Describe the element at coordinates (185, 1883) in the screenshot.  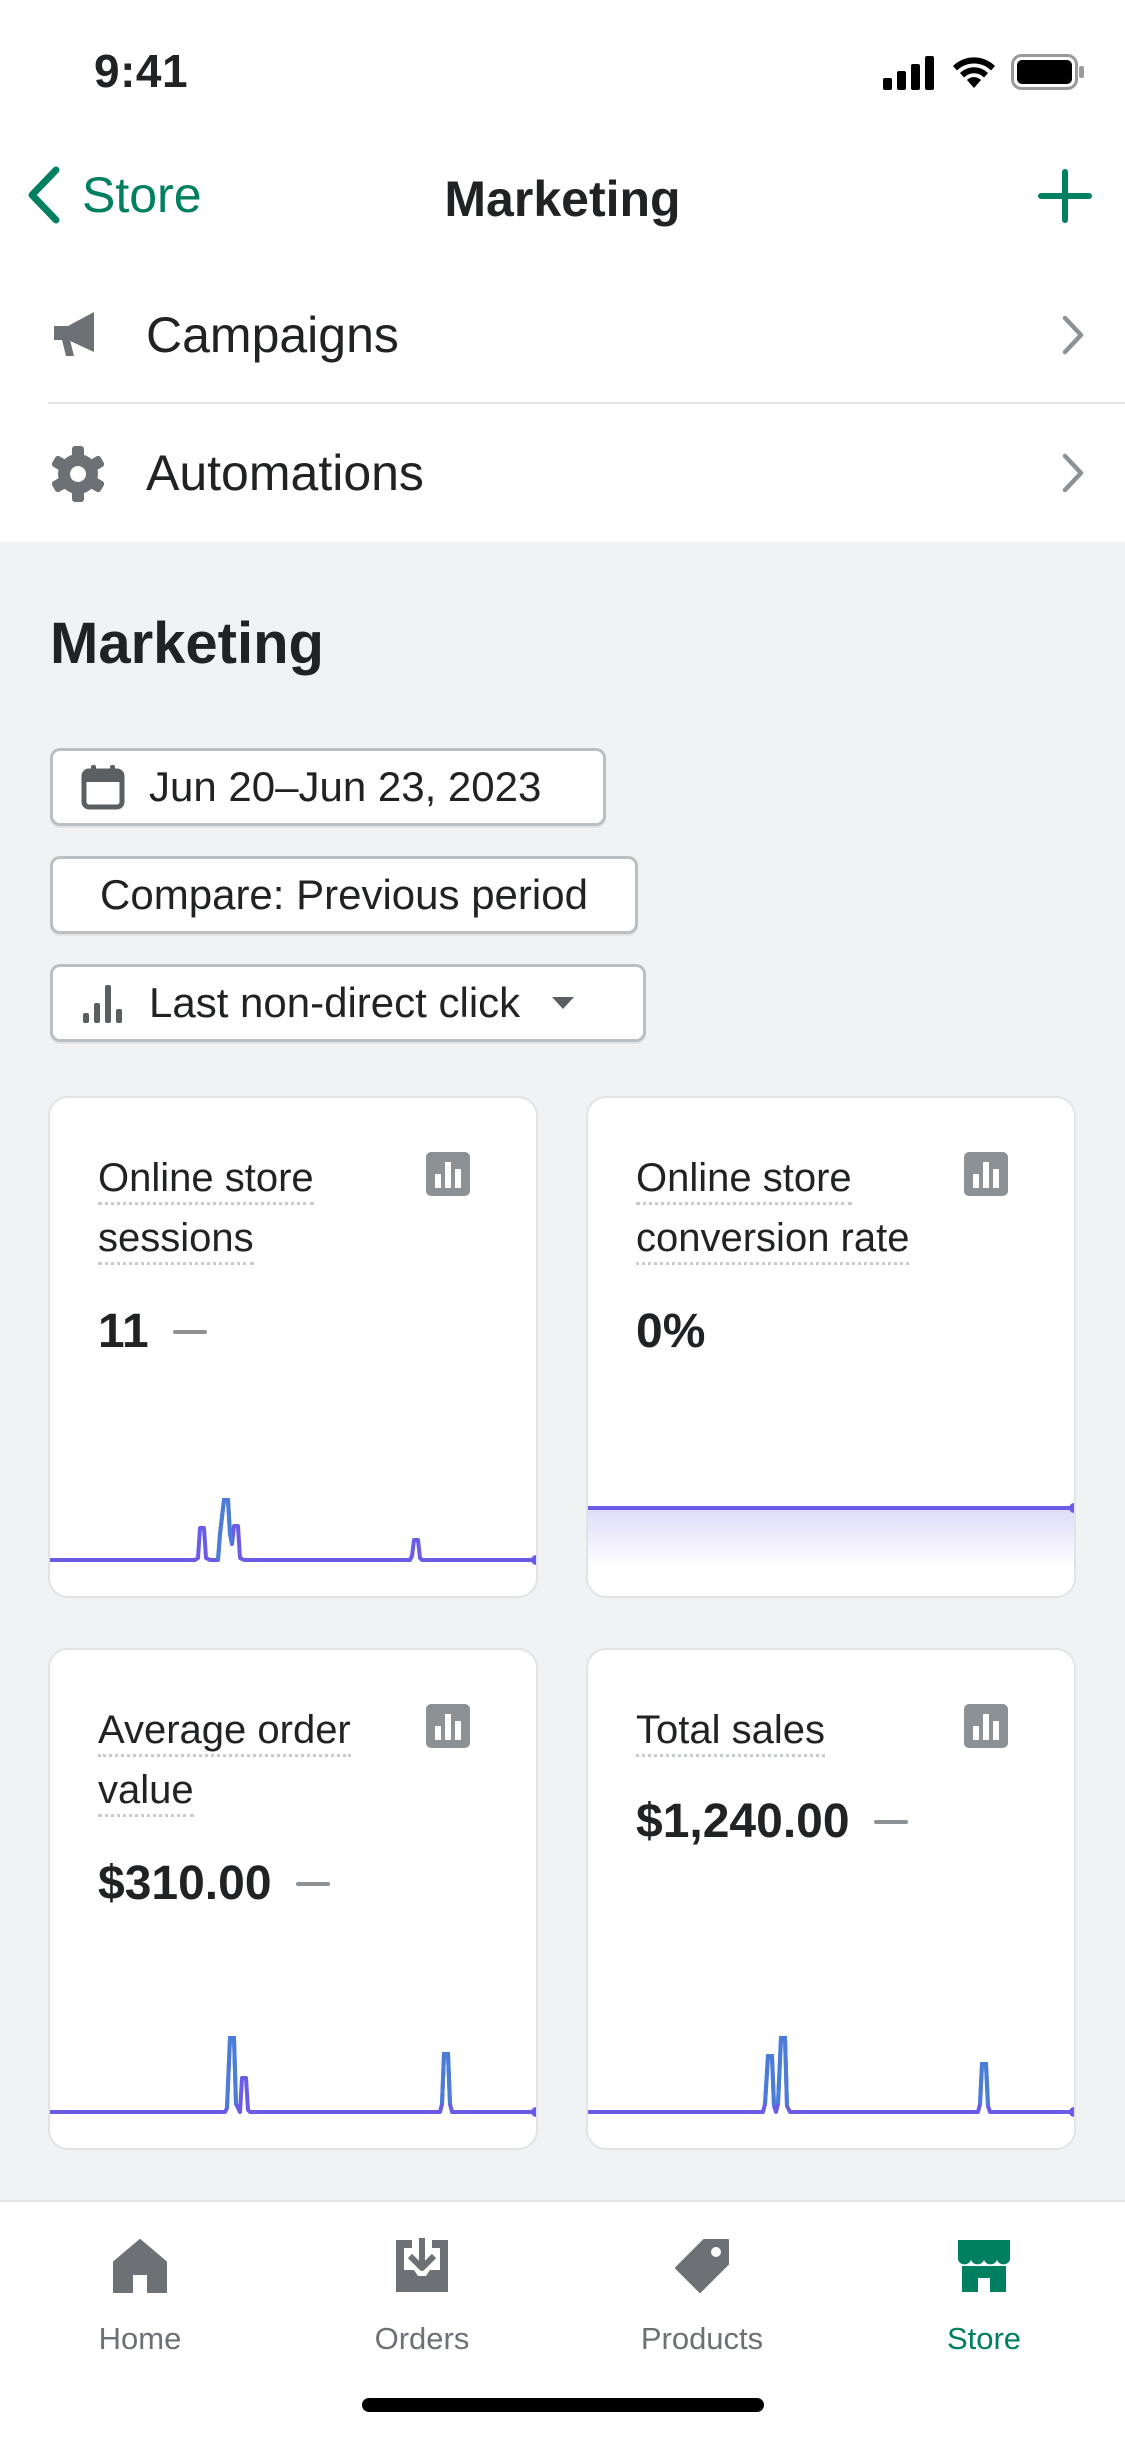
I see `card-value-text: $310.00` at that location.